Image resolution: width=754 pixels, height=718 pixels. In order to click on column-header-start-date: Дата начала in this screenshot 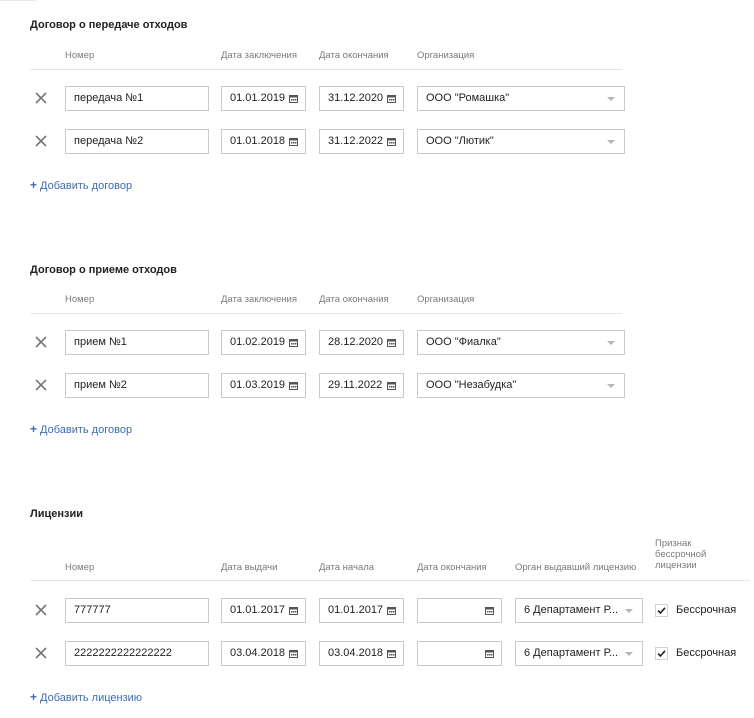, I will do `click(347, 567)`.